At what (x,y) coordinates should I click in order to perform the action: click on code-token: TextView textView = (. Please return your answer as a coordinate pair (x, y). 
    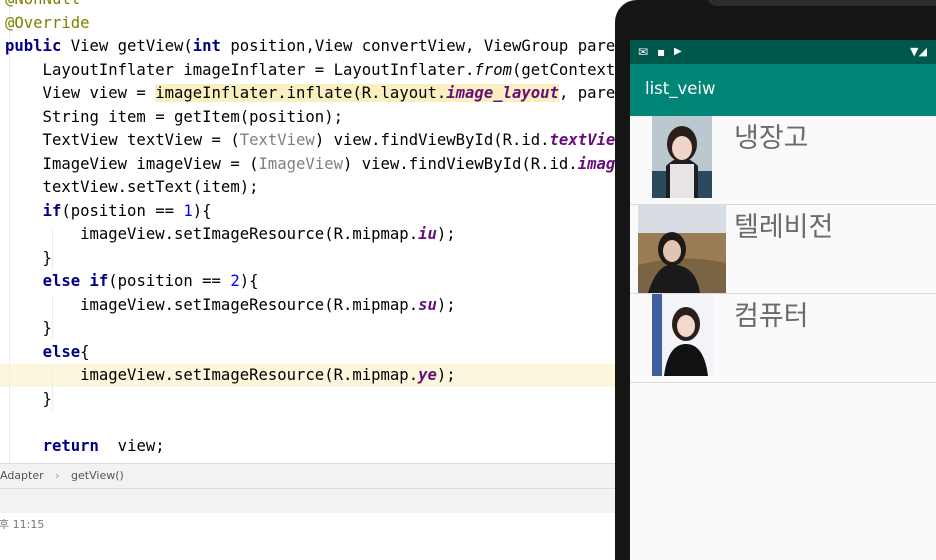
    Looking at the image, I should click on (122, 140).